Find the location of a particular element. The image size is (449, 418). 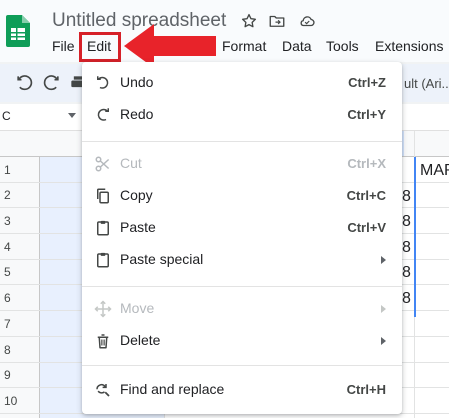

row-number: 9 is located at coordinates (19, 375).